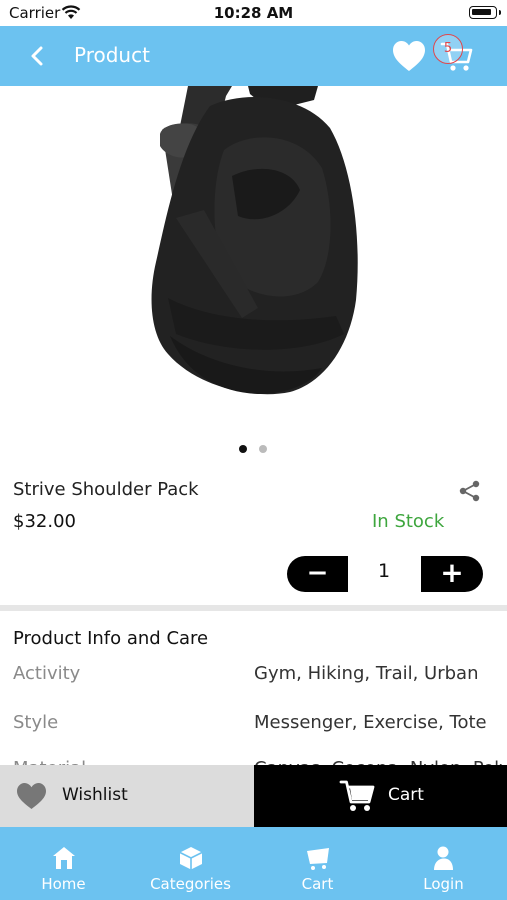  Describe the element at coordinates (63, 884) in the screenshot. I see `tab-label: Home` at that location.